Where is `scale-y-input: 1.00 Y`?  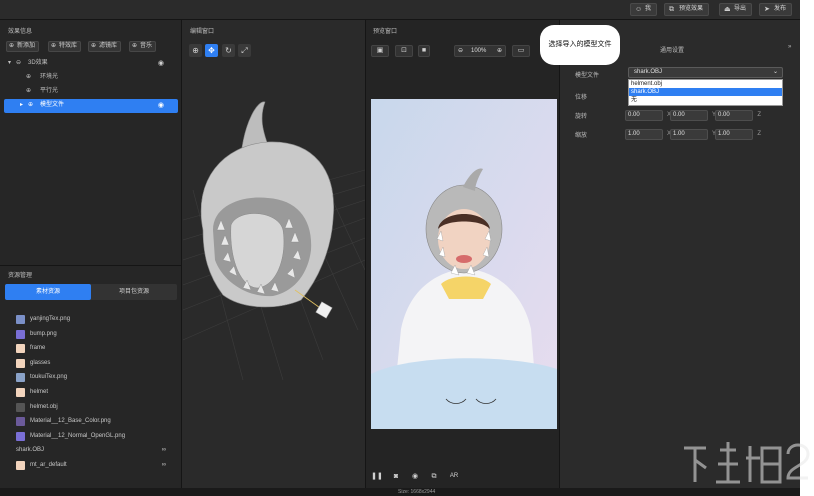 scale-y-input: 1.00 Y is located at coordinates (693, 134).